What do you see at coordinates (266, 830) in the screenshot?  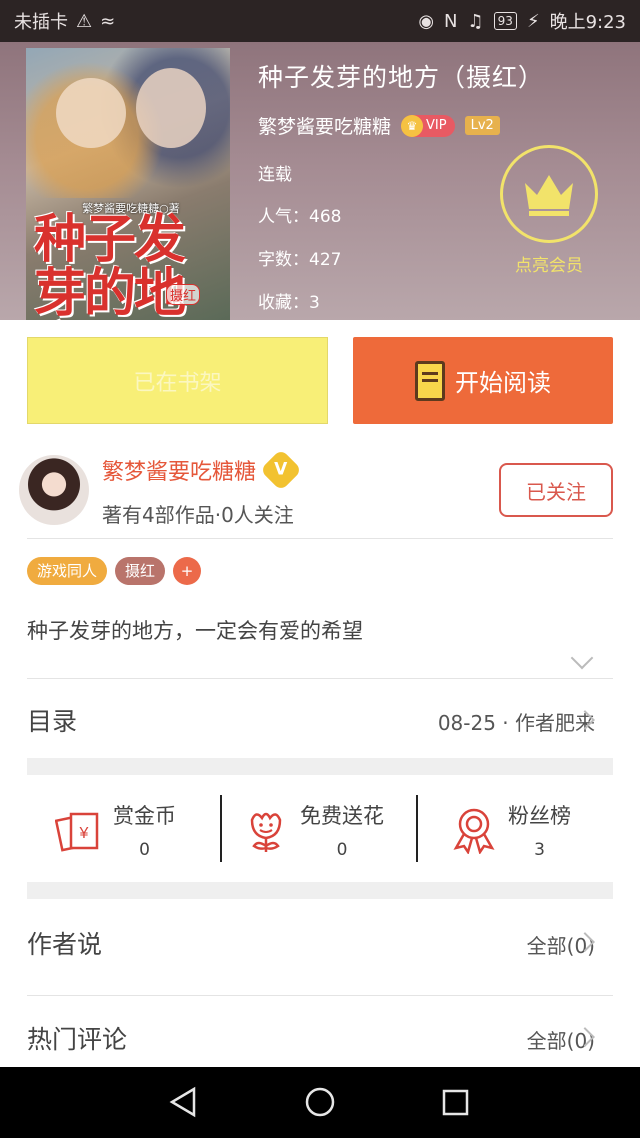 I see `flower-icon` at bounding box center [266, 830].